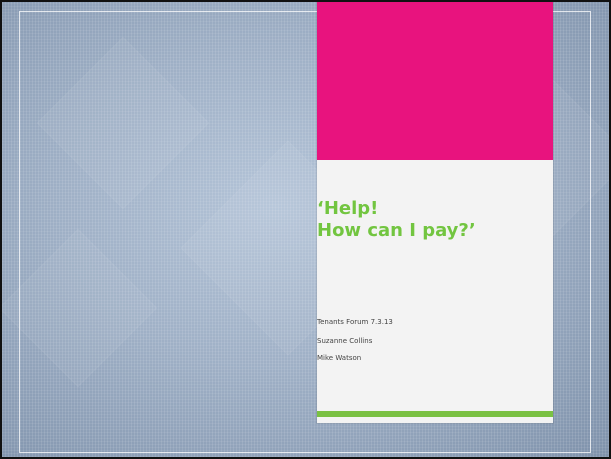  What do you see at coordinates (345, 341) in the screenshot?
I see `subtitle-presenter-1: Suzanne Collins` at bounding box center [345, 341].